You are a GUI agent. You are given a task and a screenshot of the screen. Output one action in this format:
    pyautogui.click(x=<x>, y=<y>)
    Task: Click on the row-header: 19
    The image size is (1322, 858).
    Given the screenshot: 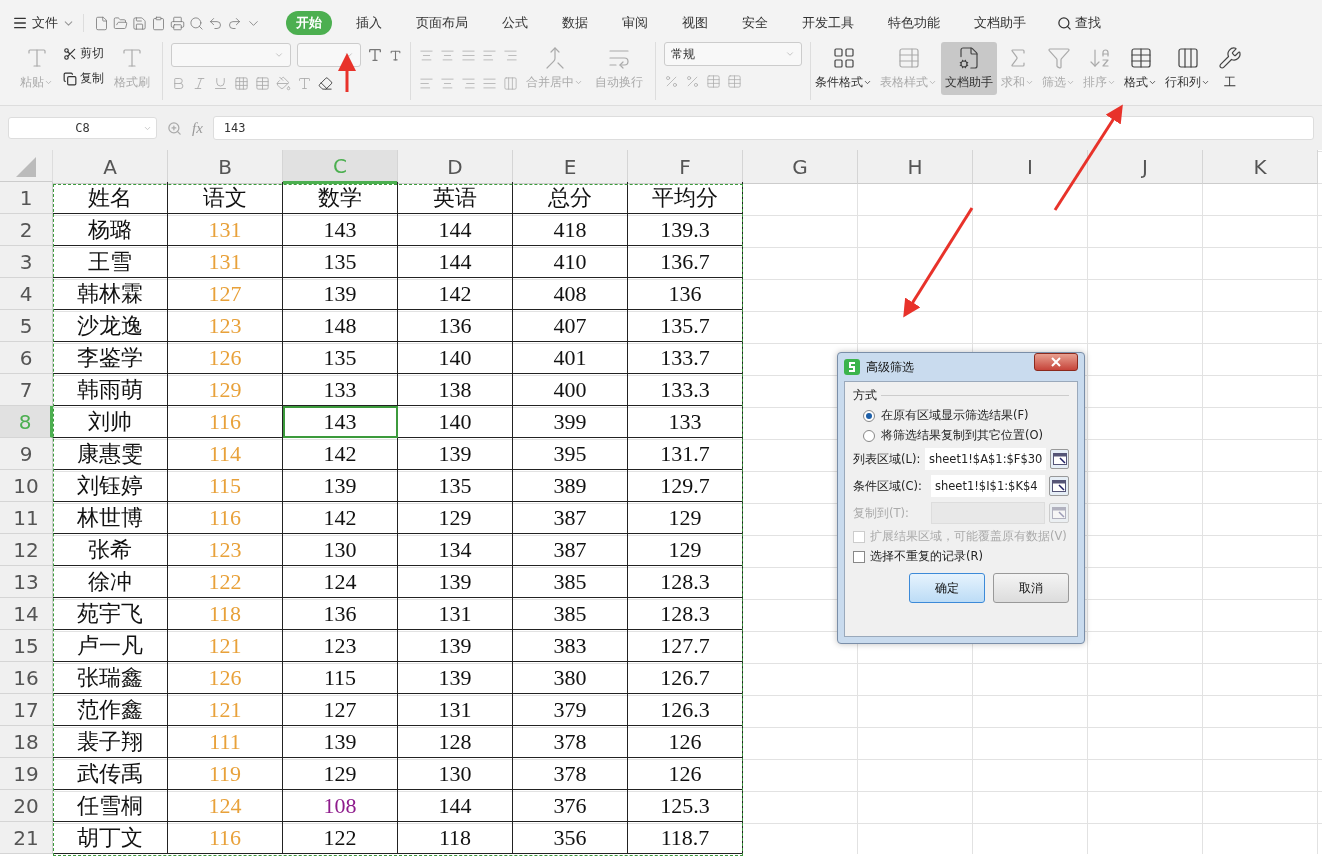 What is the action you would take?
    pyautogui.click(x=26, y=774)
    